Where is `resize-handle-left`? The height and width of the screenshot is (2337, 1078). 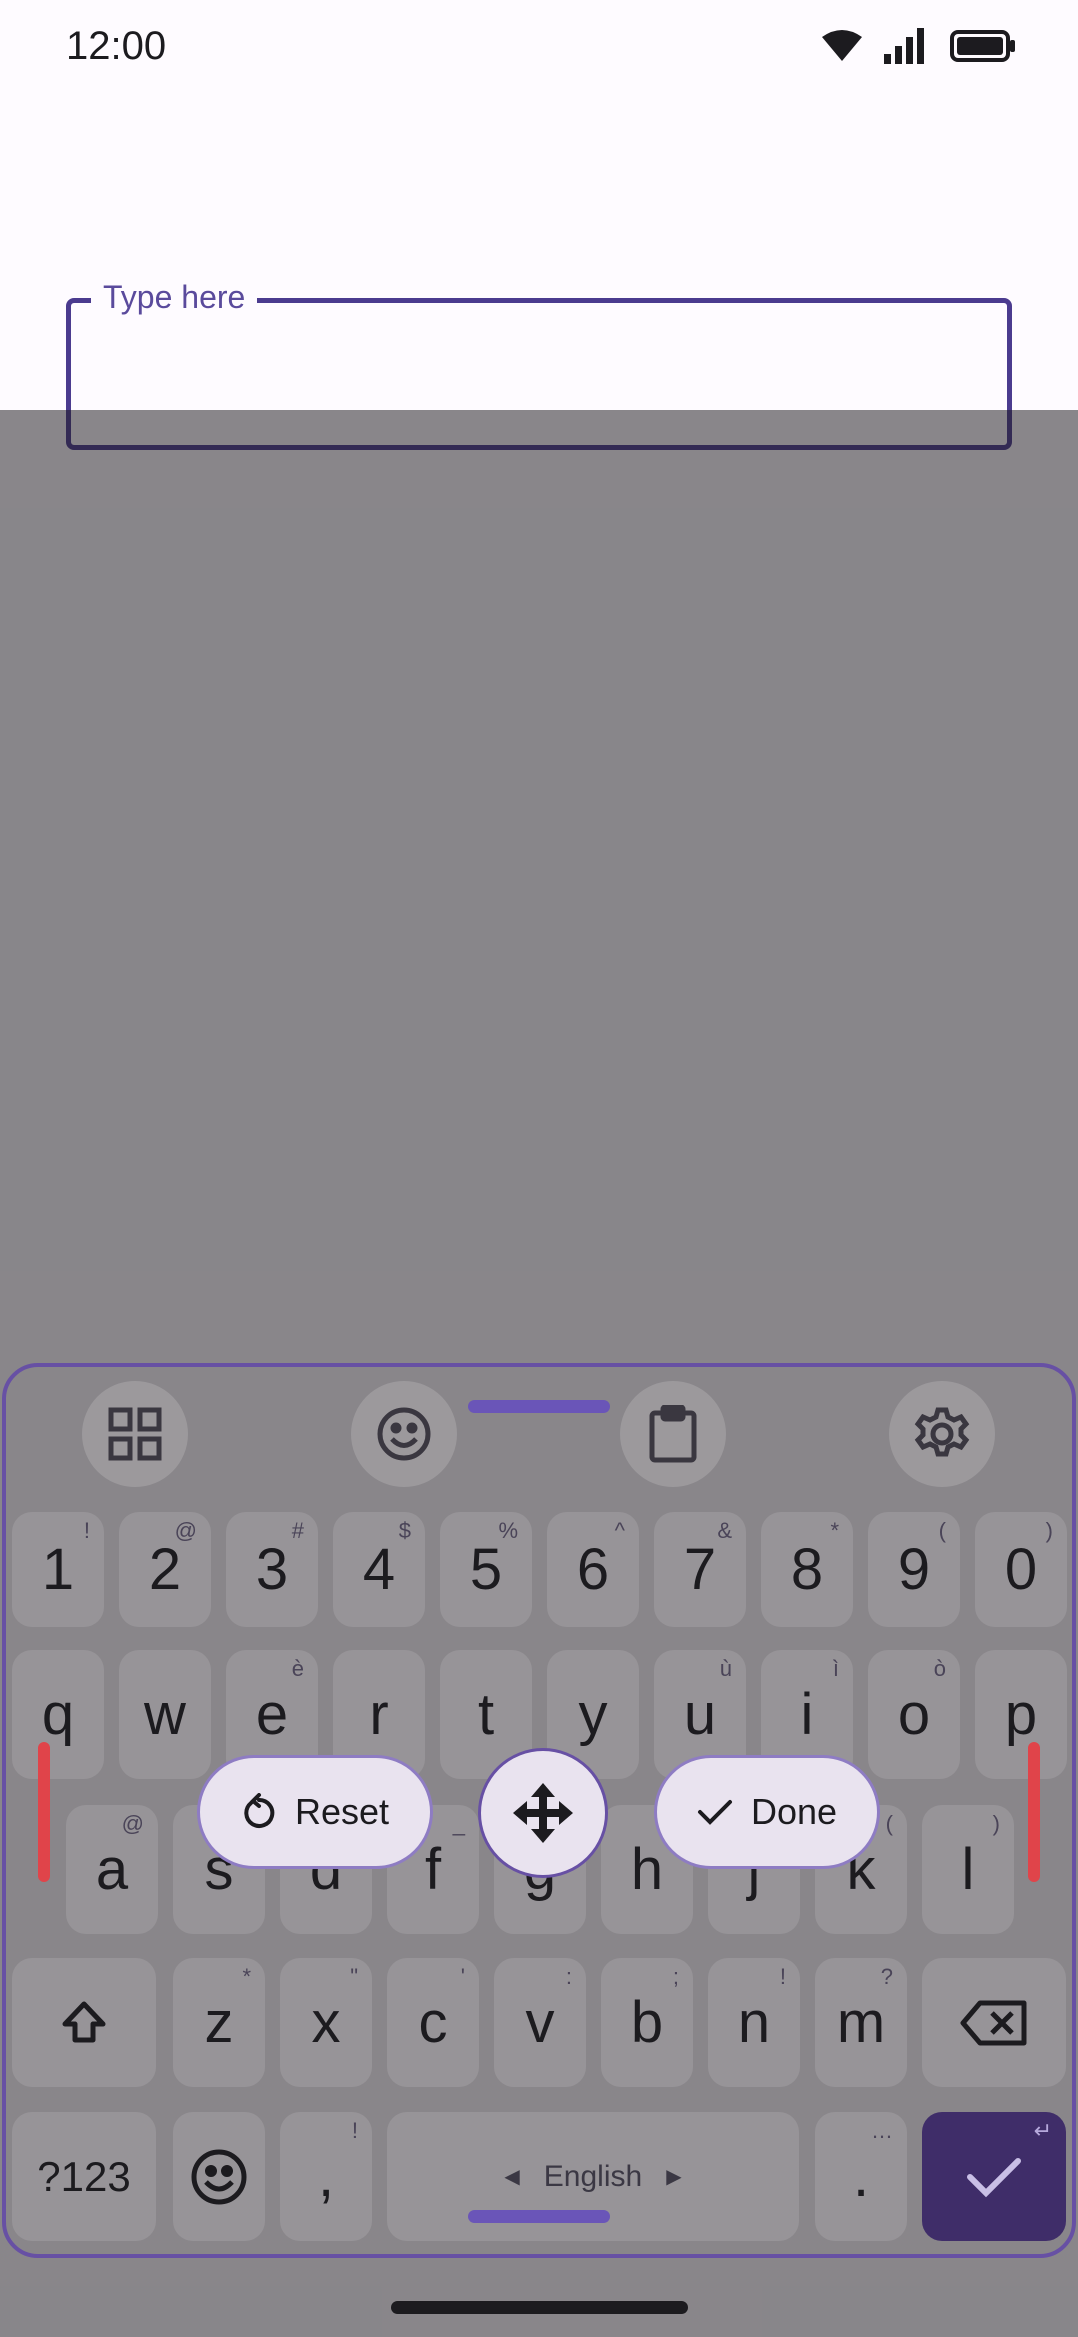
resize-handle-left is located at coordinates (44, 1812).